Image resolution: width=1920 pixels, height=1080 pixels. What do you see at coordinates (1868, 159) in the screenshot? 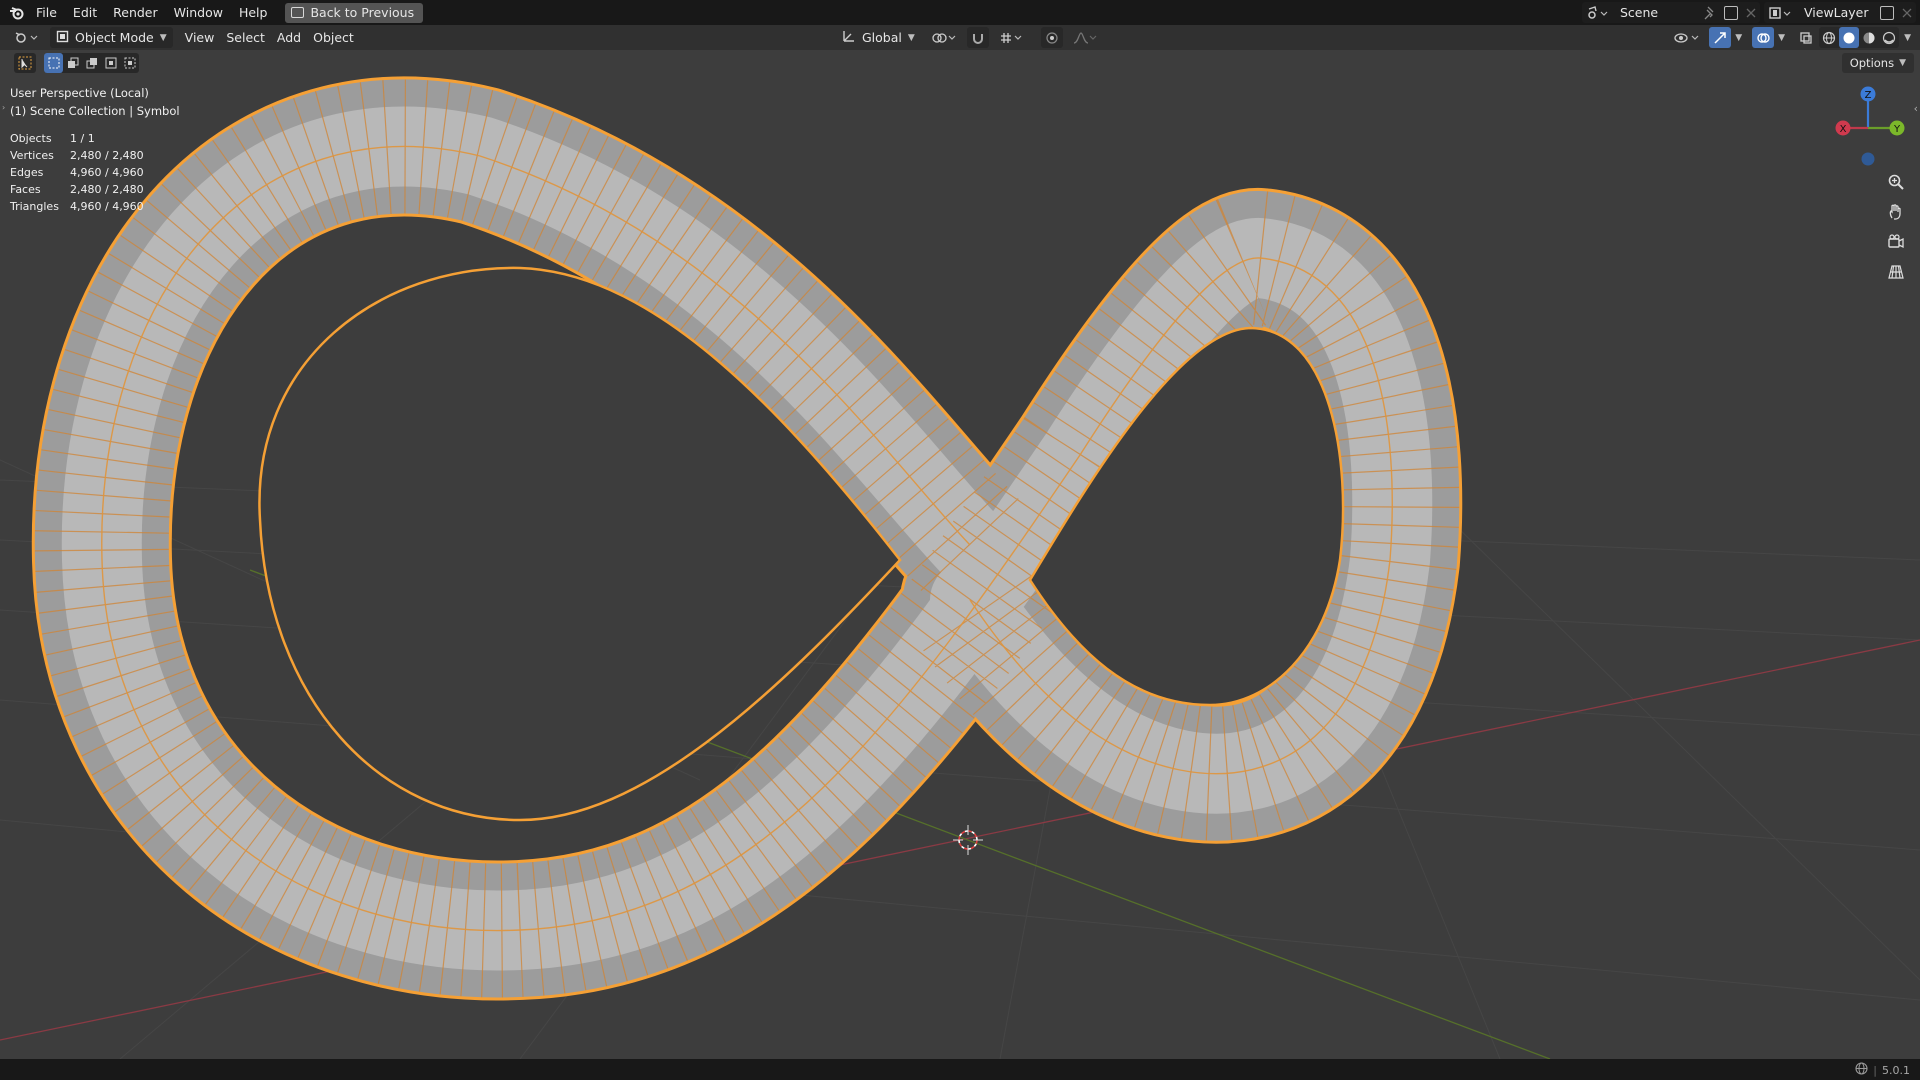
I see `gizmo-neg-z` at bounding box center [1868, 159].